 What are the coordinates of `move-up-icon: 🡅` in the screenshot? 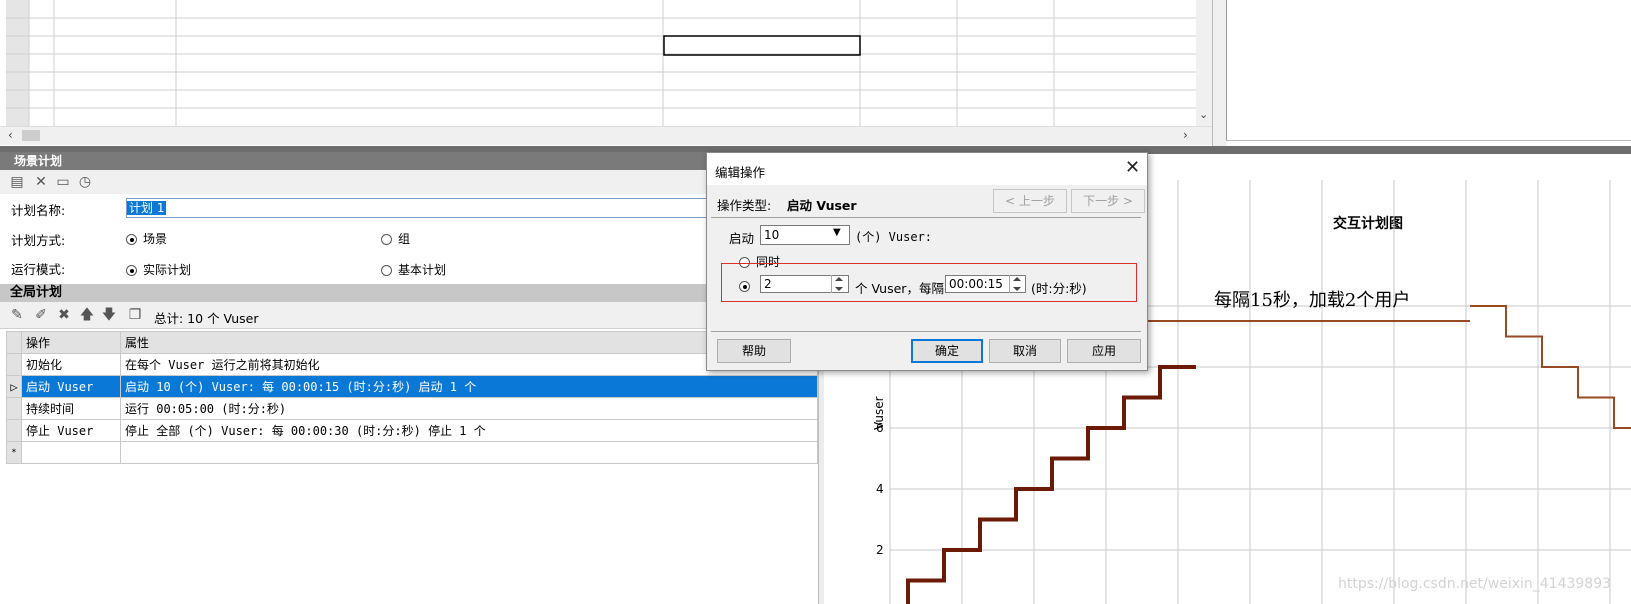 It's located at (87, 315).